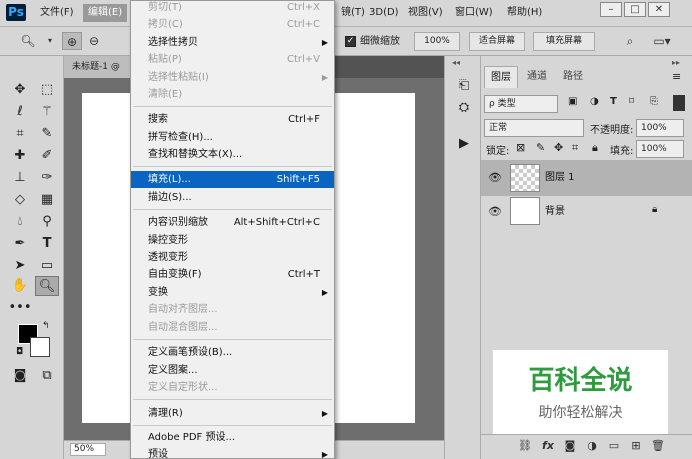 The width and height of the screenshot is (692, 459). What do you see at coordinates (88, 449) in the screenshot?
I see `zoom-level-field: 50%` at bounding box center [88, 449].